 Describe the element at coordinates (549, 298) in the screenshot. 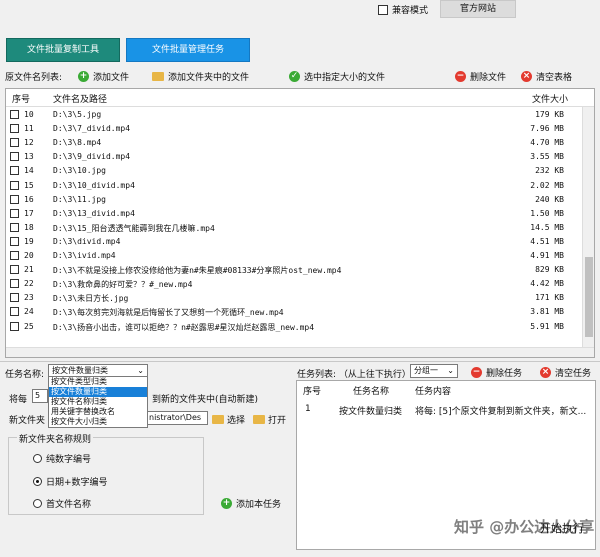

I see `row-size: 171 KB` at that location.